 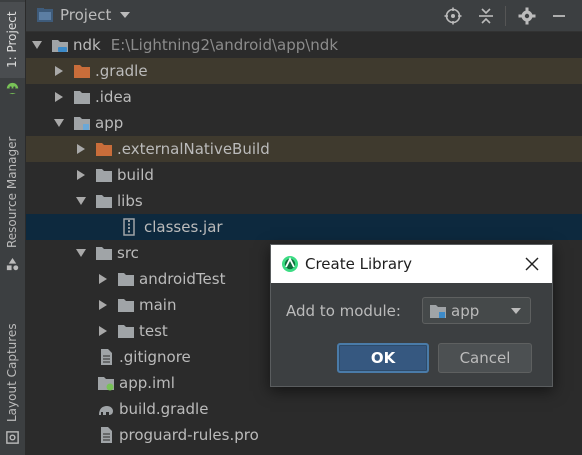 What do you see at coordinates (189, 435) in the screenshot?
I see `tree-label-proguard: proguard-rules.pro` at bounding box center [189, 435].